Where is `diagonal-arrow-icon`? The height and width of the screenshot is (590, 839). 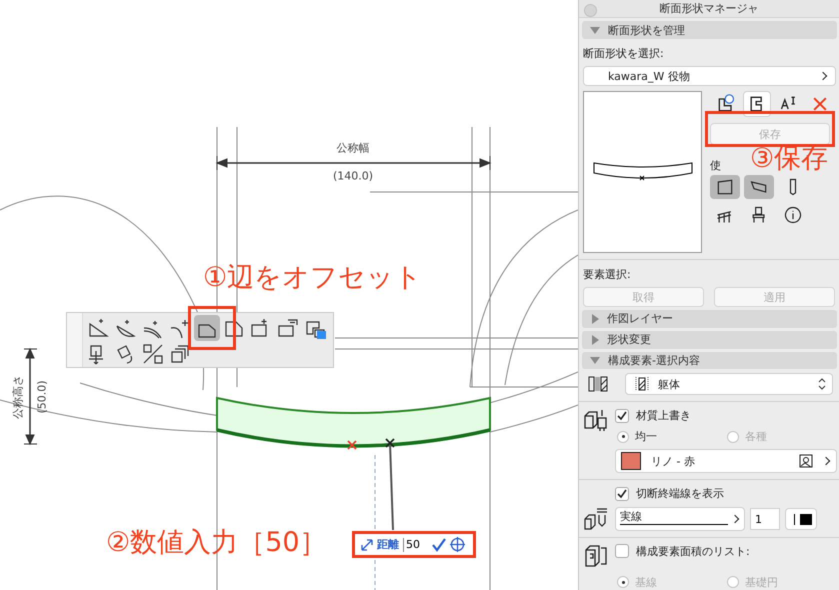
diagonal-arrow-icon is located at coordinates (367, 544).